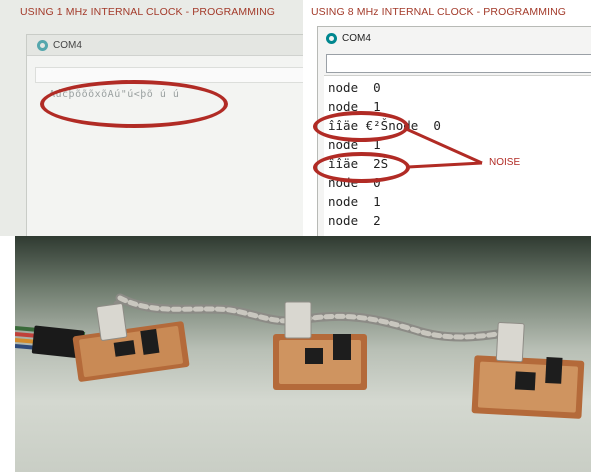 The width and height of the screenshot is (591, 472). What do you see at coordinates (505, 162) in the screenshot?
I see `noise-label: NOISE` at bounding box center [505, 162].